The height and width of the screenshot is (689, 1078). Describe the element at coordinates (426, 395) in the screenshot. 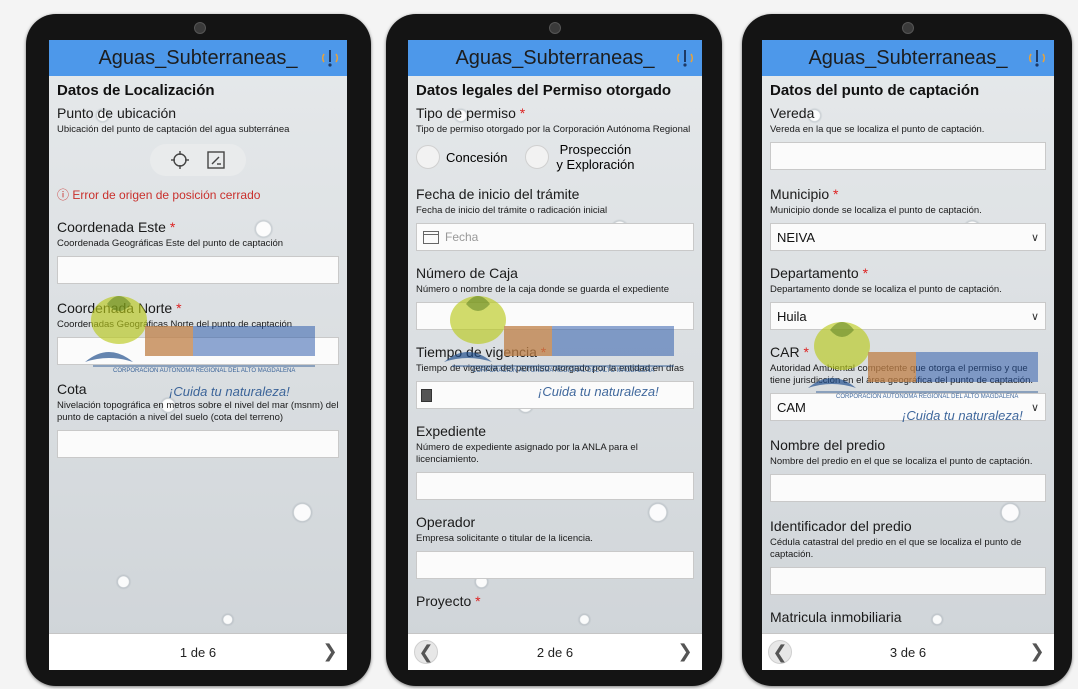

I see `calculator-icon` at that location.